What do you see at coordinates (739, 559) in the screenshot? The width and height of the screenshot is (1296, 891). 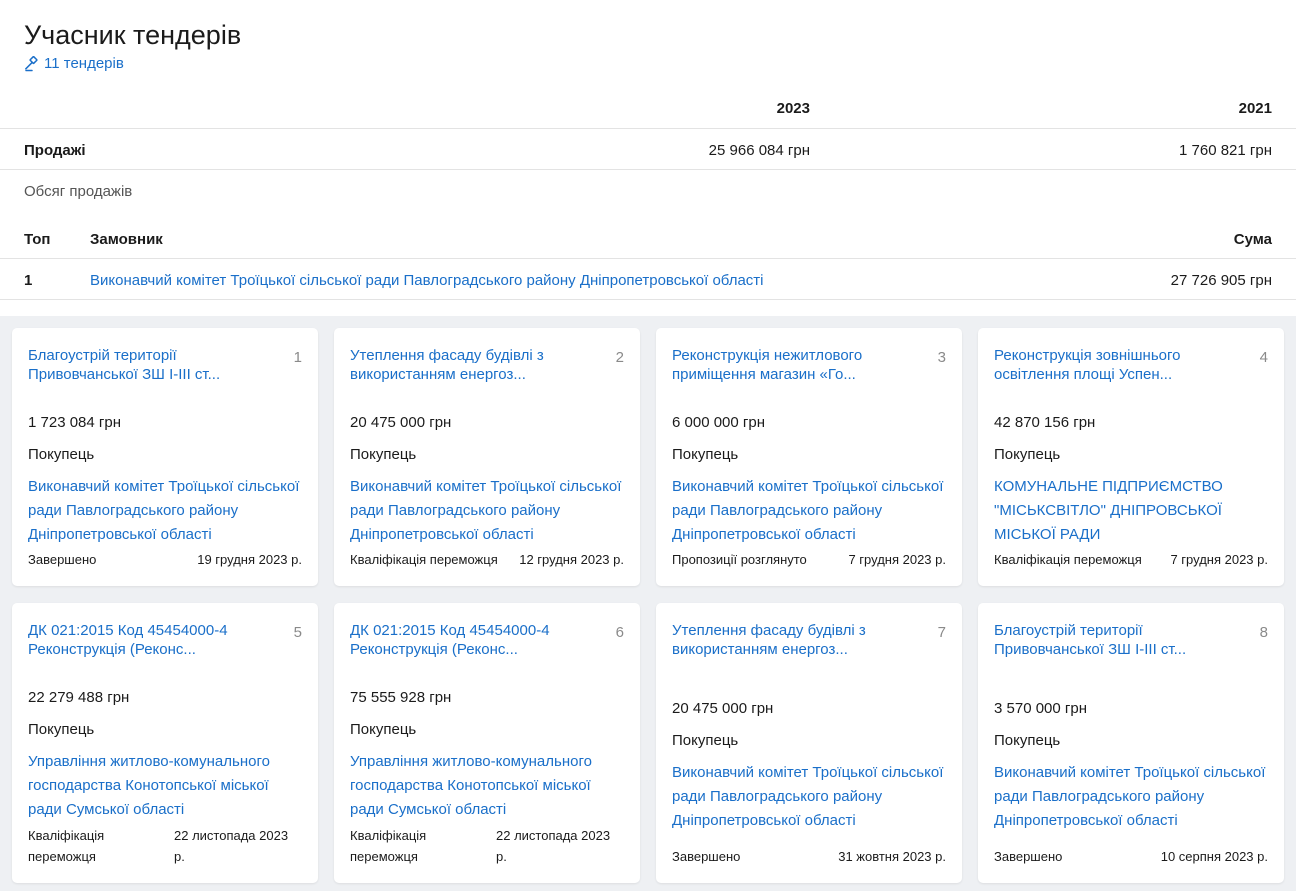 I see `tender-status: Пропозиції розглянуто` at bounding box center [739, 559].